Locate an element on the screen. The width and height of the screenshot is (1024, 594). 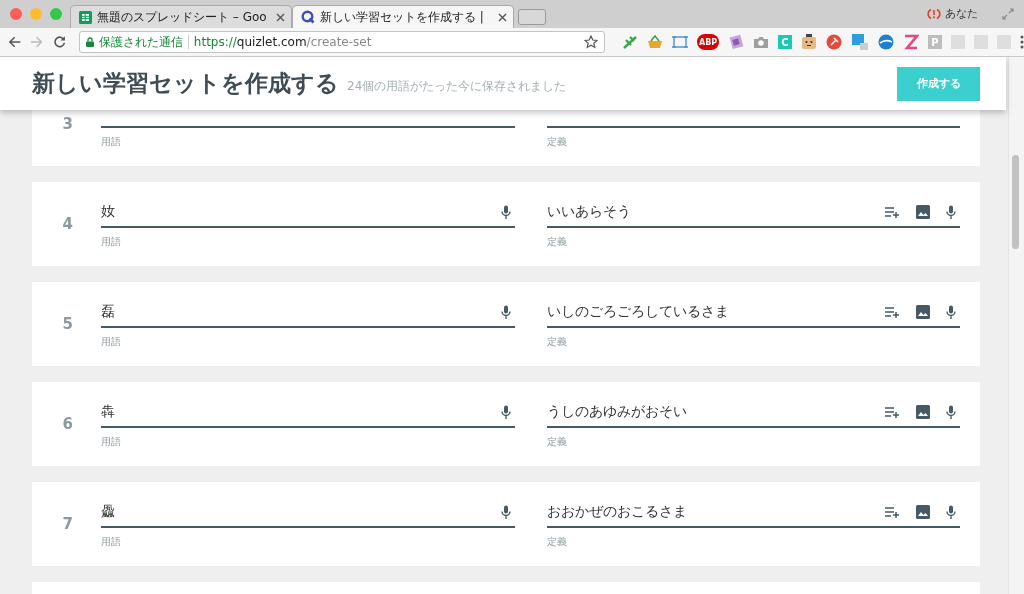
letter-q-icon is located at coordinates (308, 17).